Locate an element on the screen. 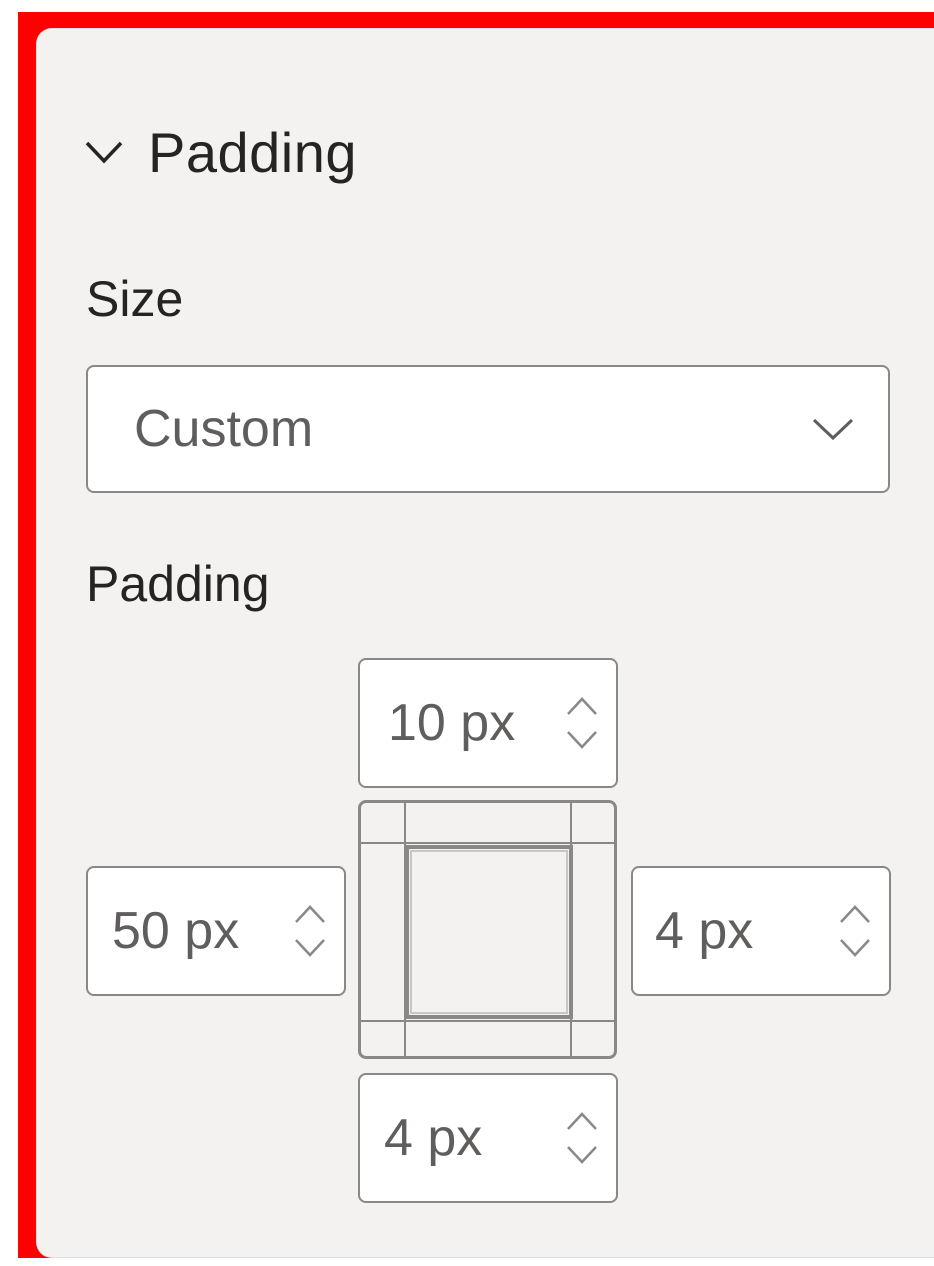 The width and height of the screenshot is (934, 1266). padding-left-input: 50 px is located at coordinates (216, 931).